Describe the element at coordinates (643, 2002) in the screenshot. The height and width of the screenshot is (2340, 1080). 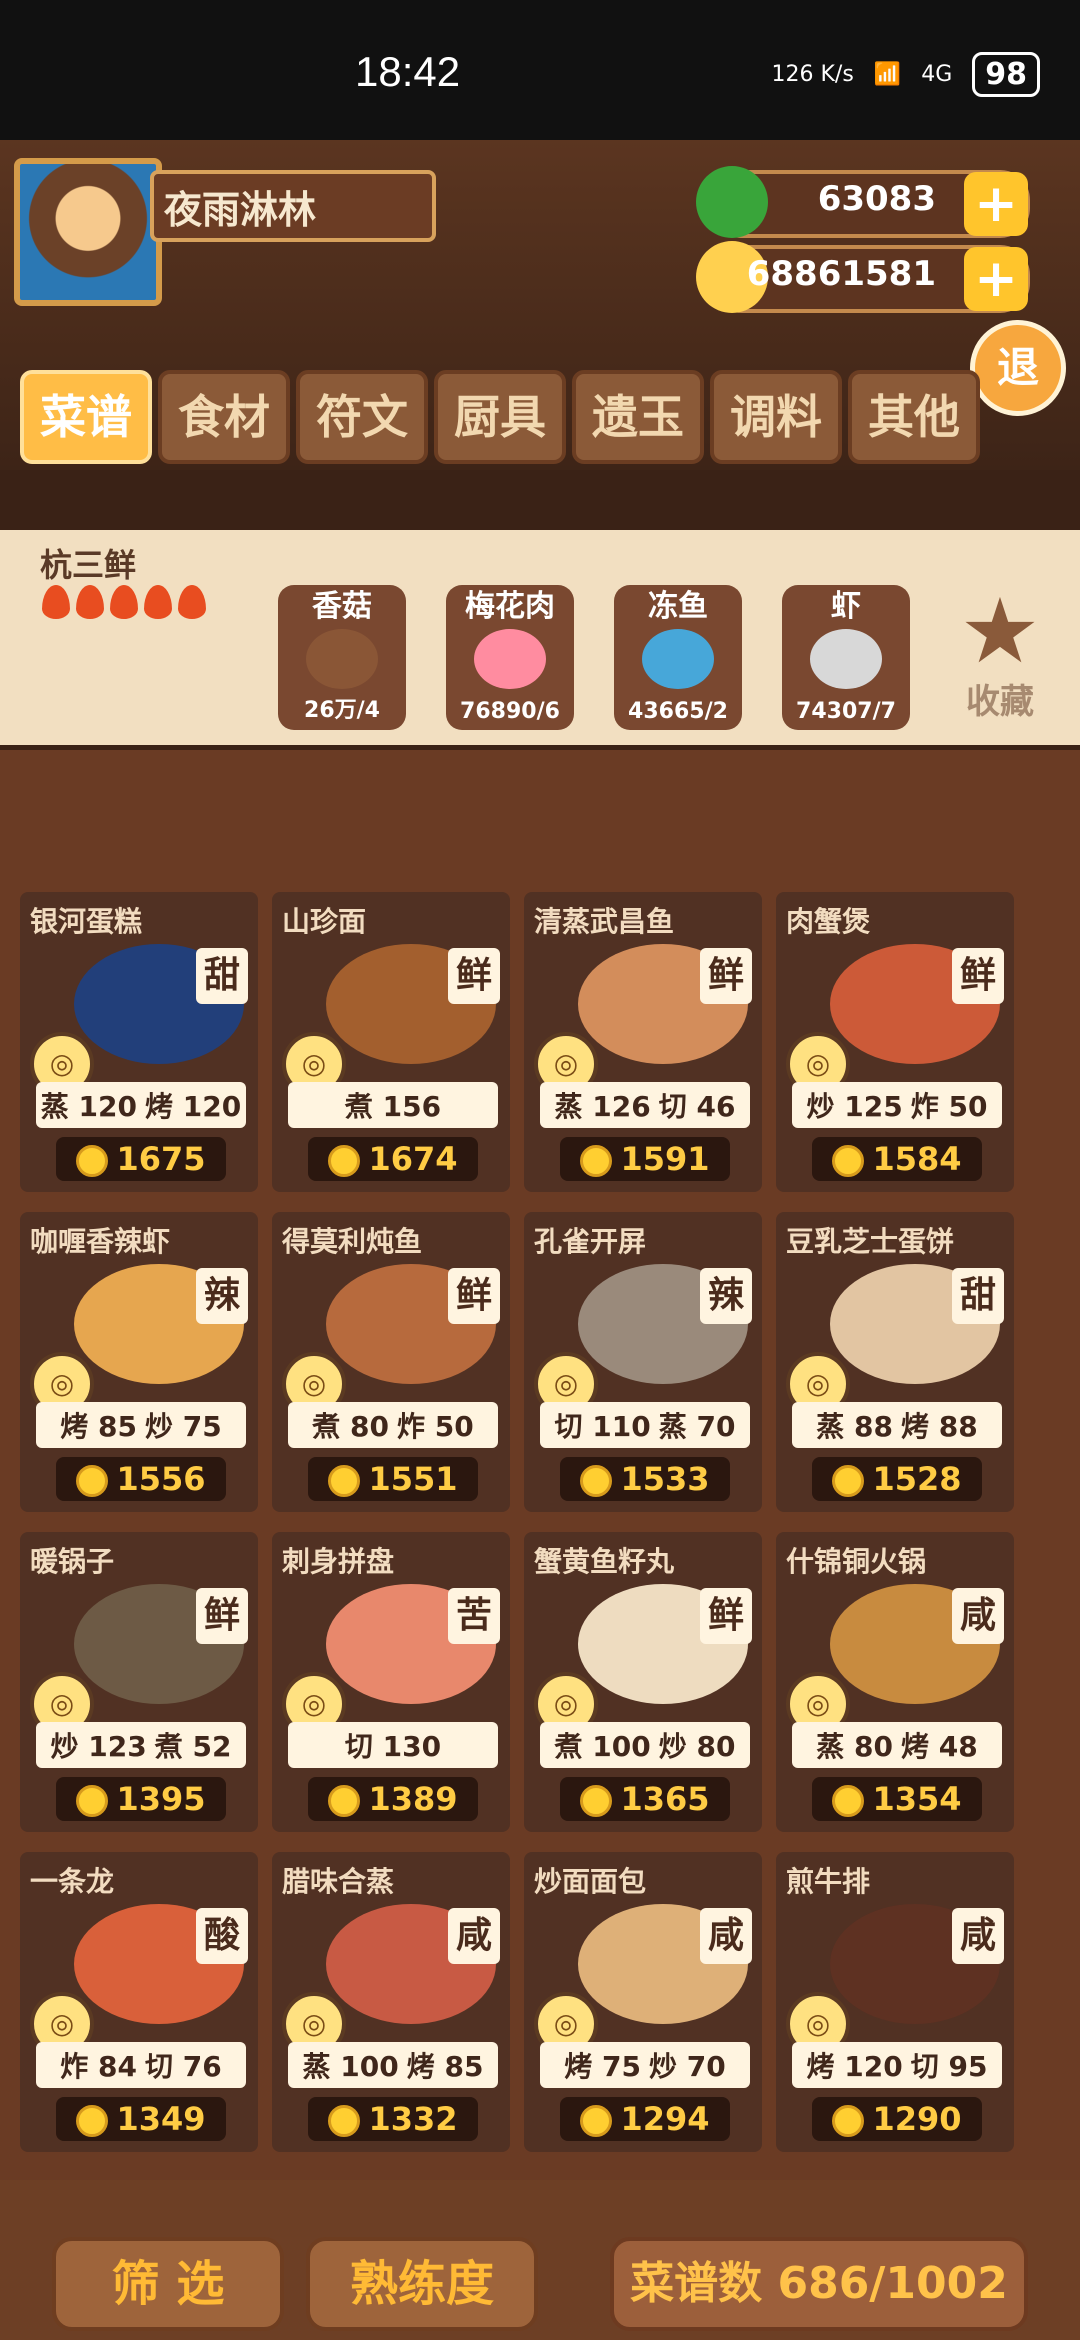
I see `recipe-card: 炒面面包 咸 ◎ 烤 75 炒 70 1294` at that location.